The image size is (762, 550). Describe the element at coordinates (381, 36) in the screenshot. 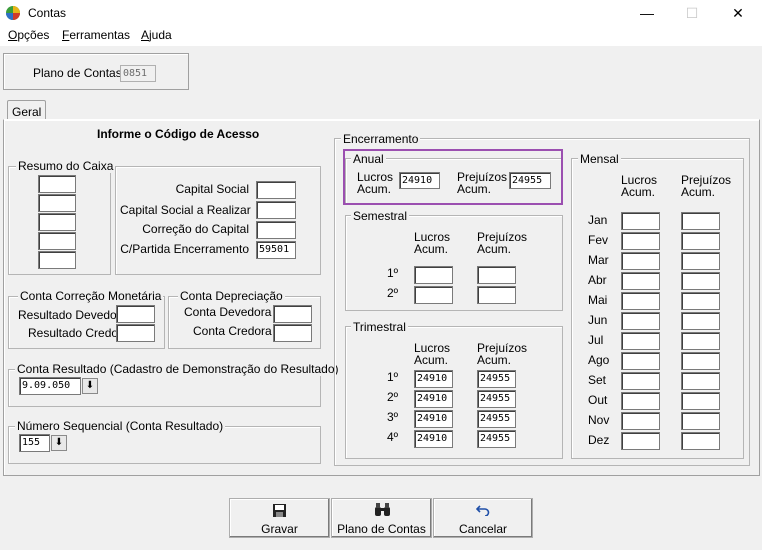

I see `menu-bar: Opções Ferramentas Ajuda` at that location.